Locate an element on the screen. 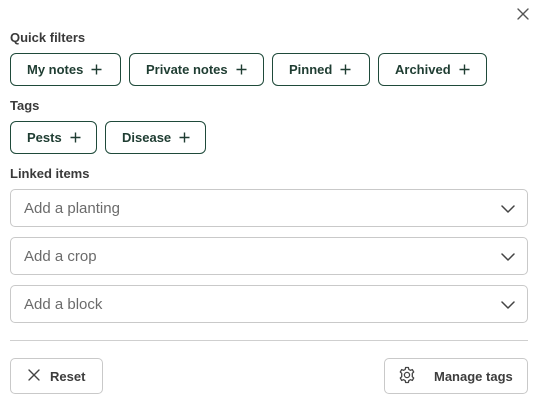  block-select: Add a block is located at coordinates (269, 304).